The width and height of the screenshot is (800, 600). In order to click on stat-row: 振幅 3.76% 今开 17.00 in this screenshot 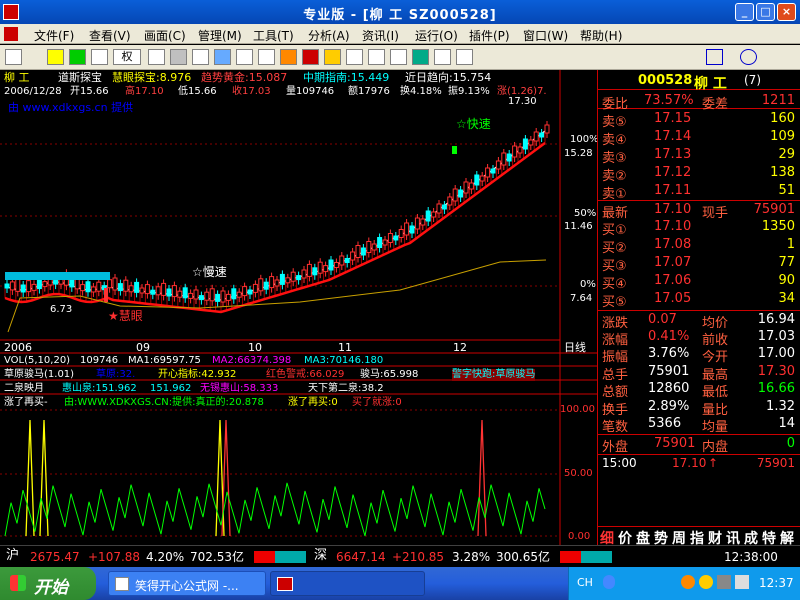, I will do `click(699, 355)`.